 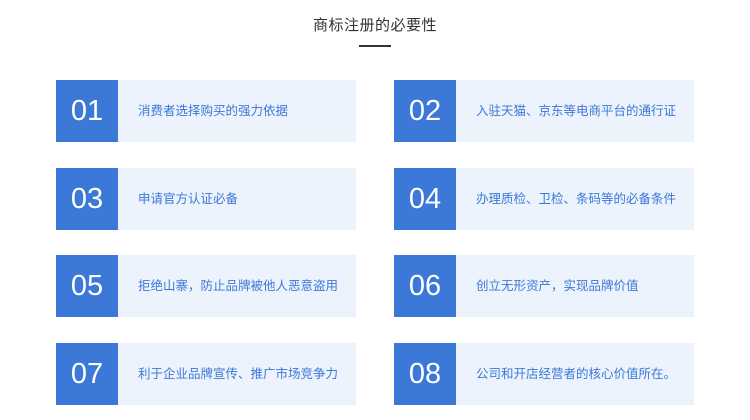 I want to click on benefit-card-03: 03 申请官方认证必备, so click(x=206, y=199).